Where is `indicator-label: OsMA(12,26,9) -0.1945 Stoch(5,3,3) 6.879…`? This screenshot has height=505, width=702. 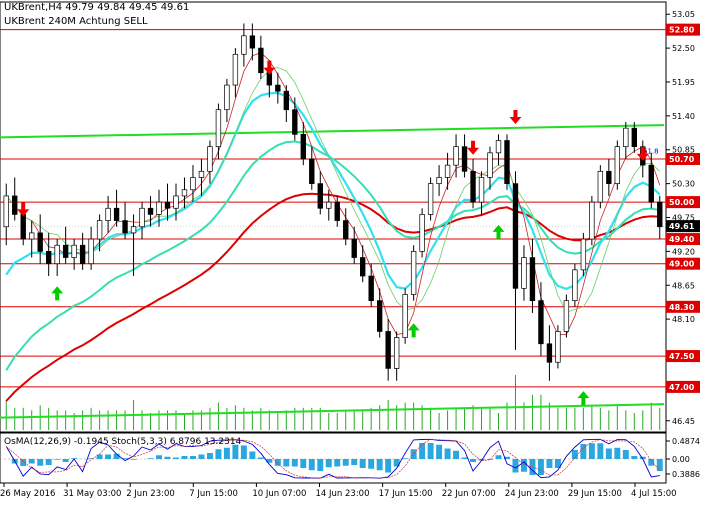
indicator-label: OsMA(12,26,9) -0.1945 Stoch(5,3,3) 6.879… is located at coordinates (123, 442).